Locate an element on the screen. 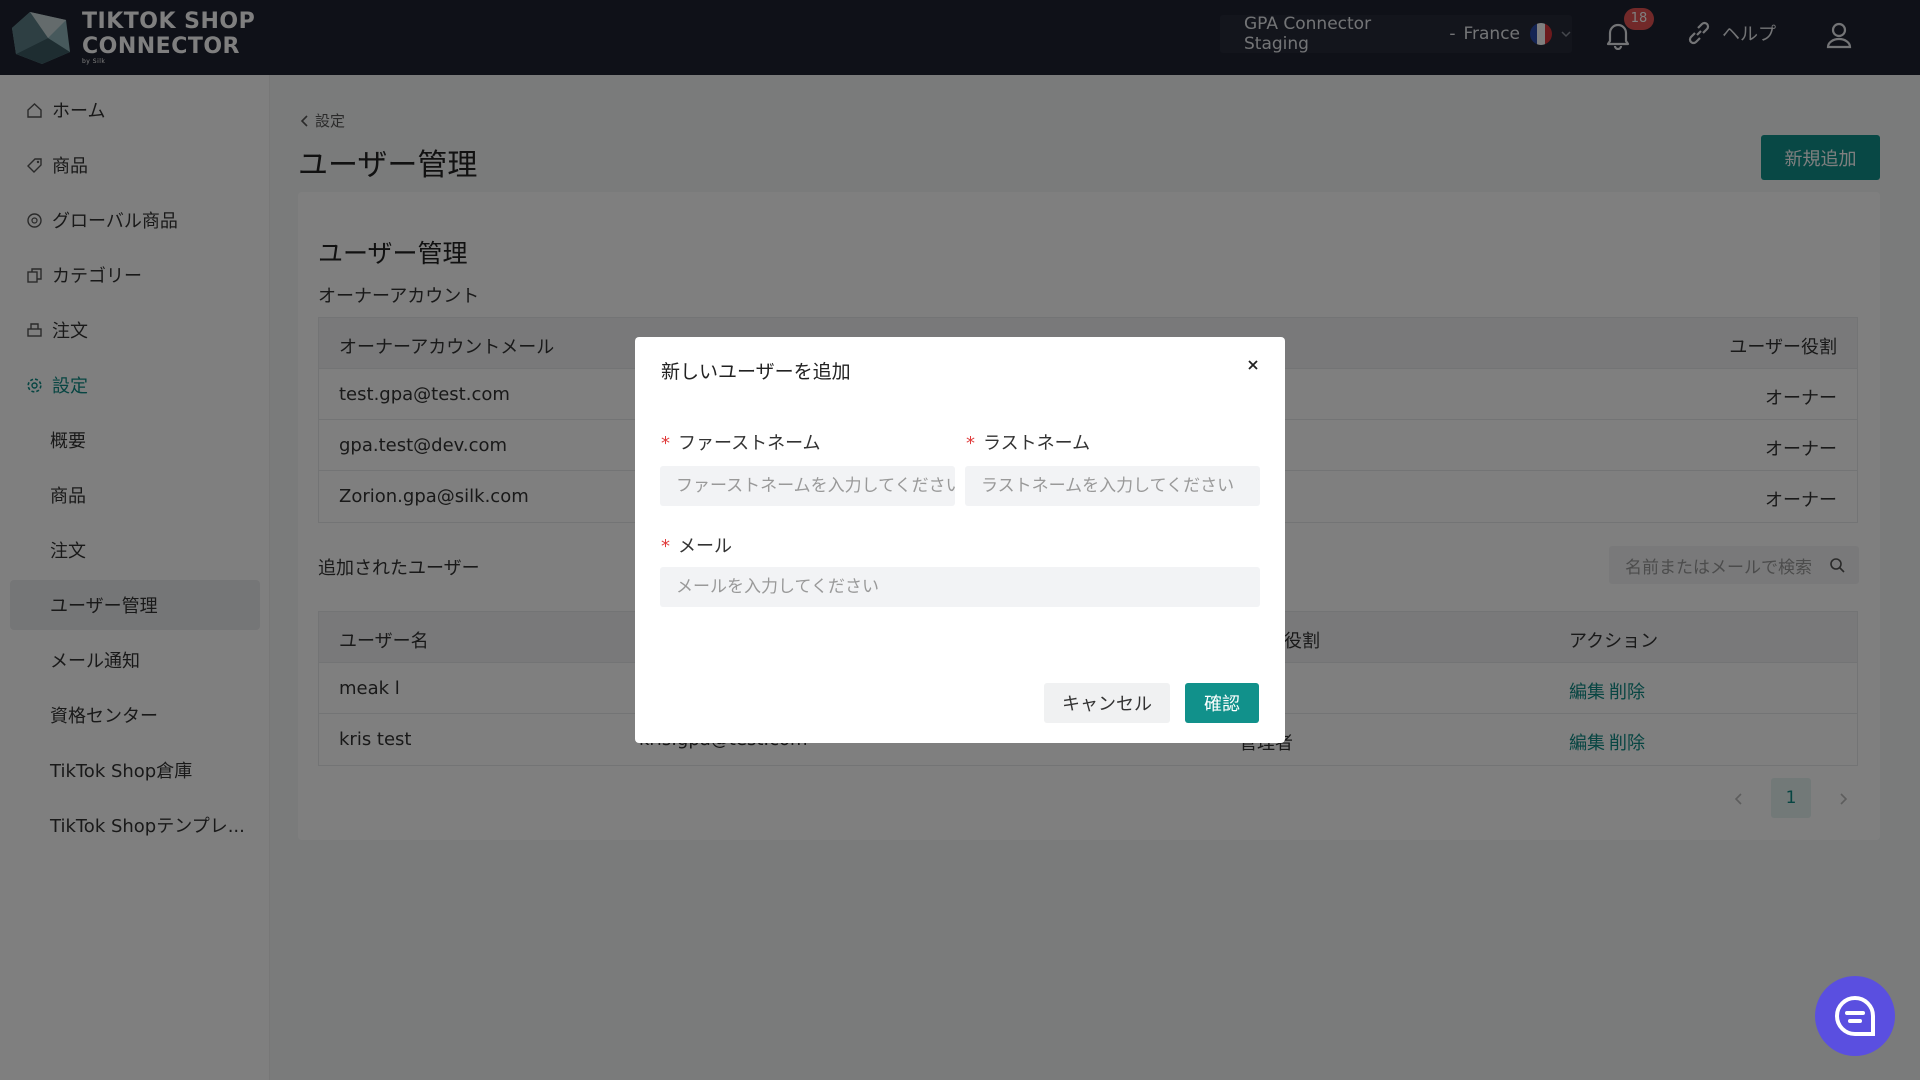 Image resolution: width=1920 pixels, height=1080 pixels. chat-widget-button is located at coordinates (1855, 1016).